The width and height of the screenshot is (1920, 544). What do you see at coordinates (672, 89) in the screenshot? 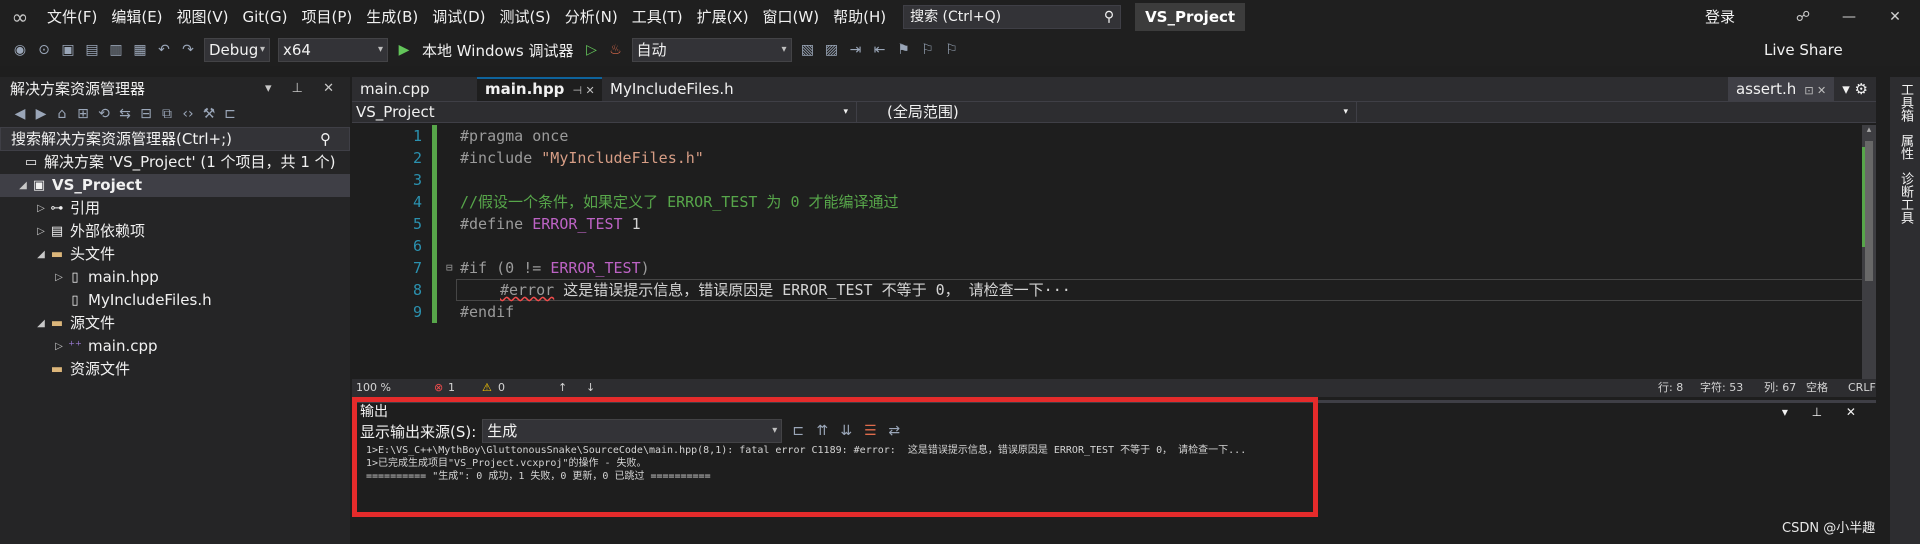
I see `tab-myincludefiles: MyIncludeFiles.h` at bounding box center [672, 89].